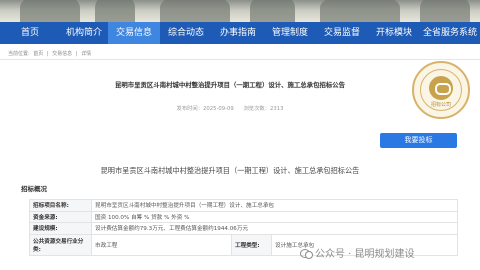  I want to click on seal-logo-icon, so click(441, 88).